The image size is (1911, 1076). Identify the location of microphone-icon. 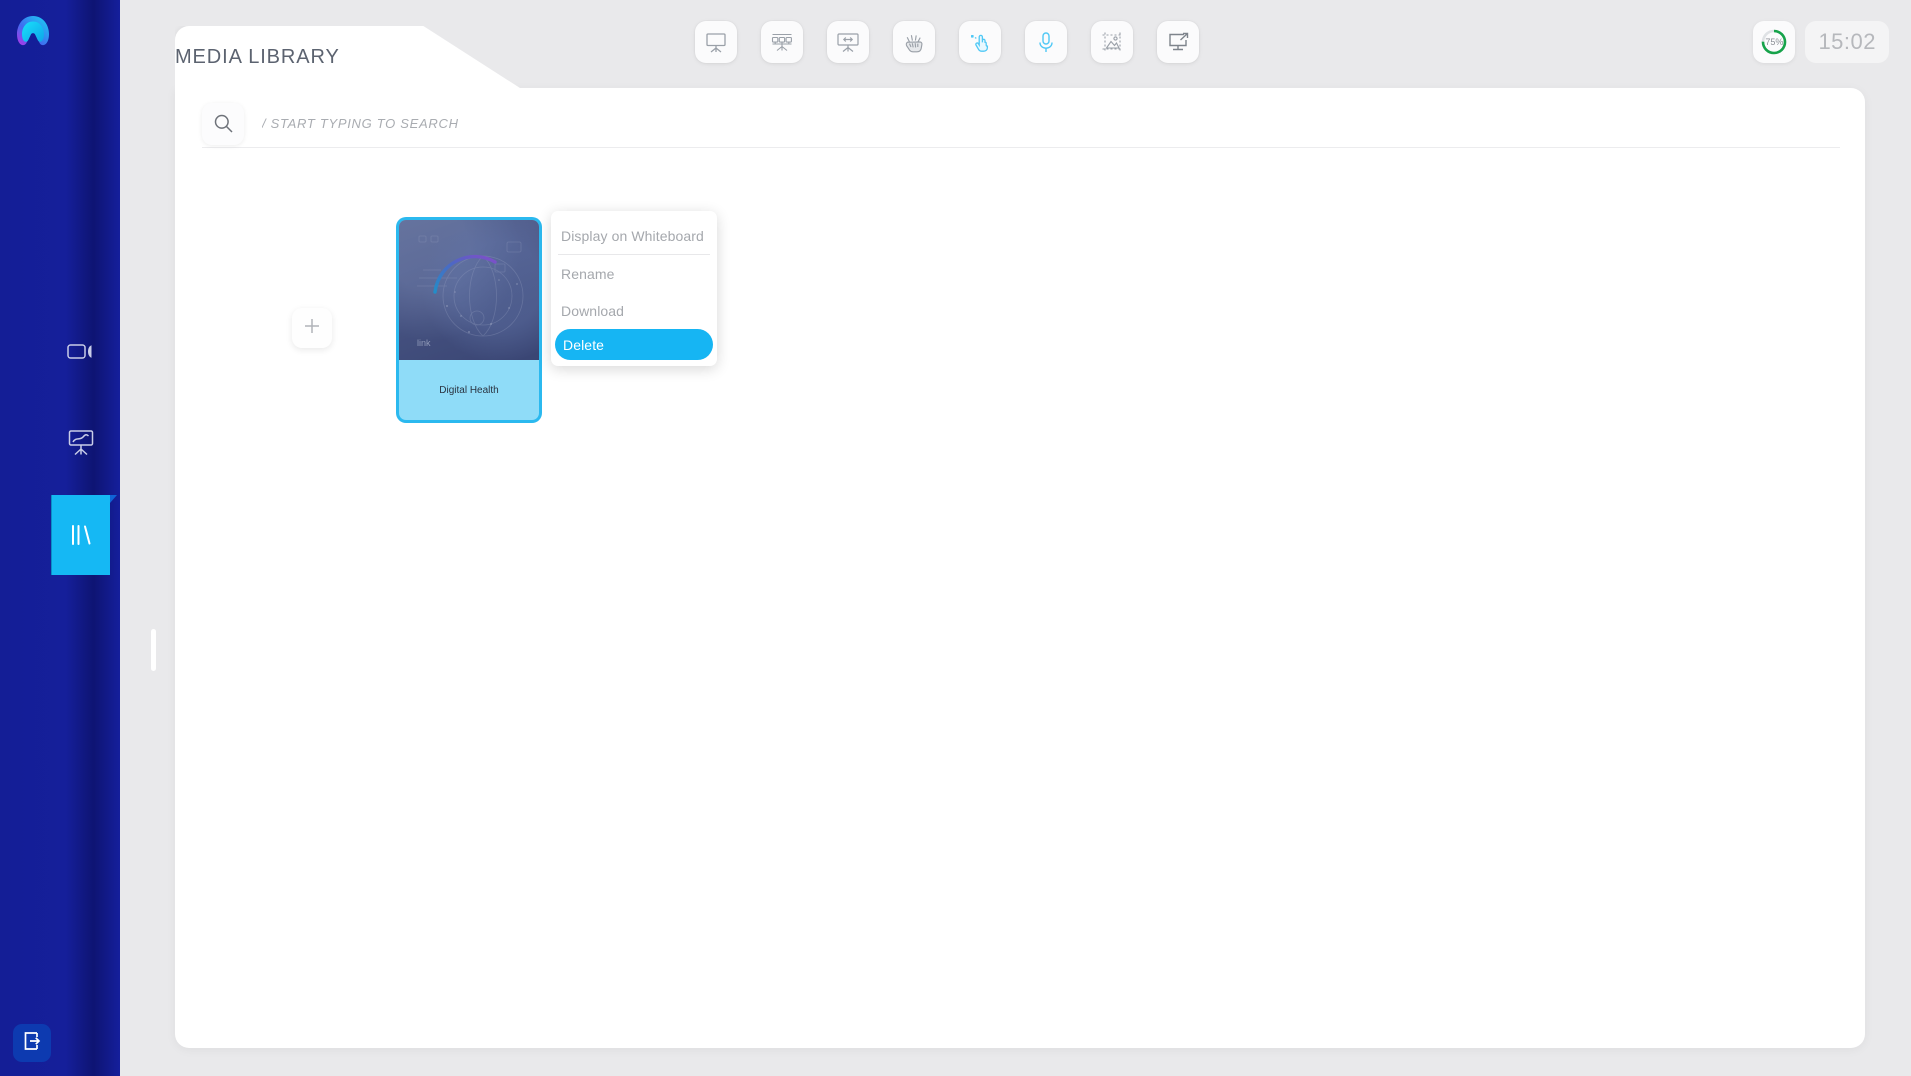
(1046, 42).